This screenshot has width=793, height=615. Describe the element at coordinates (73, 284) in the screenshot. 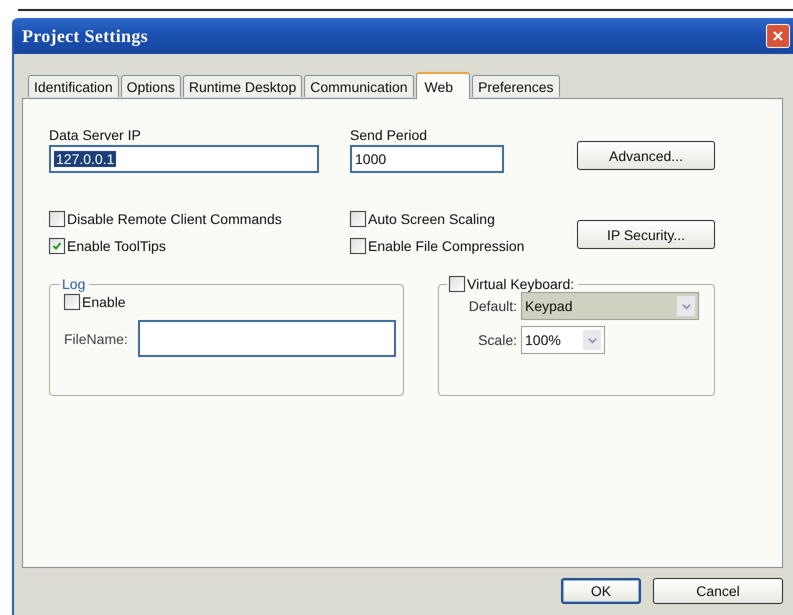

I see `group-title: Log` at that location.